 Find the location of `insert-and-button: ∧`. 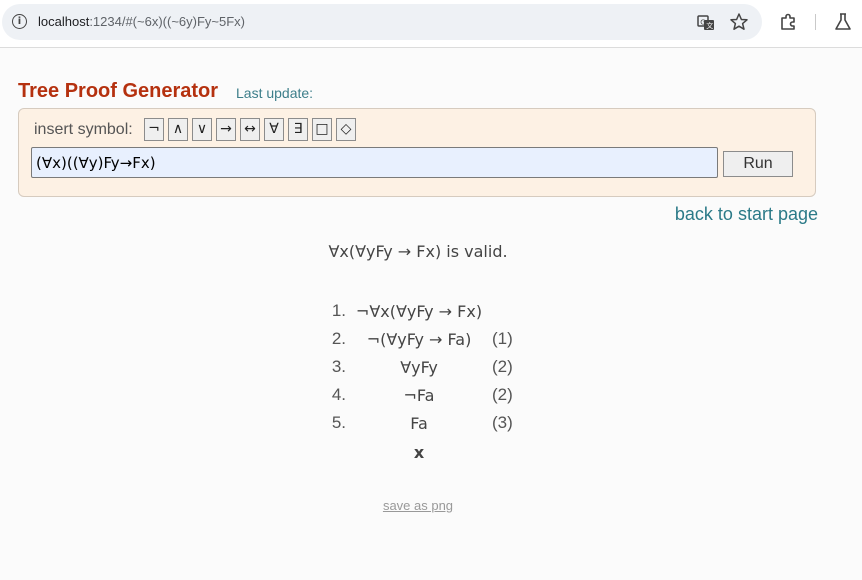

insert-and-button: ∧ is located at coordinates (178, 129).